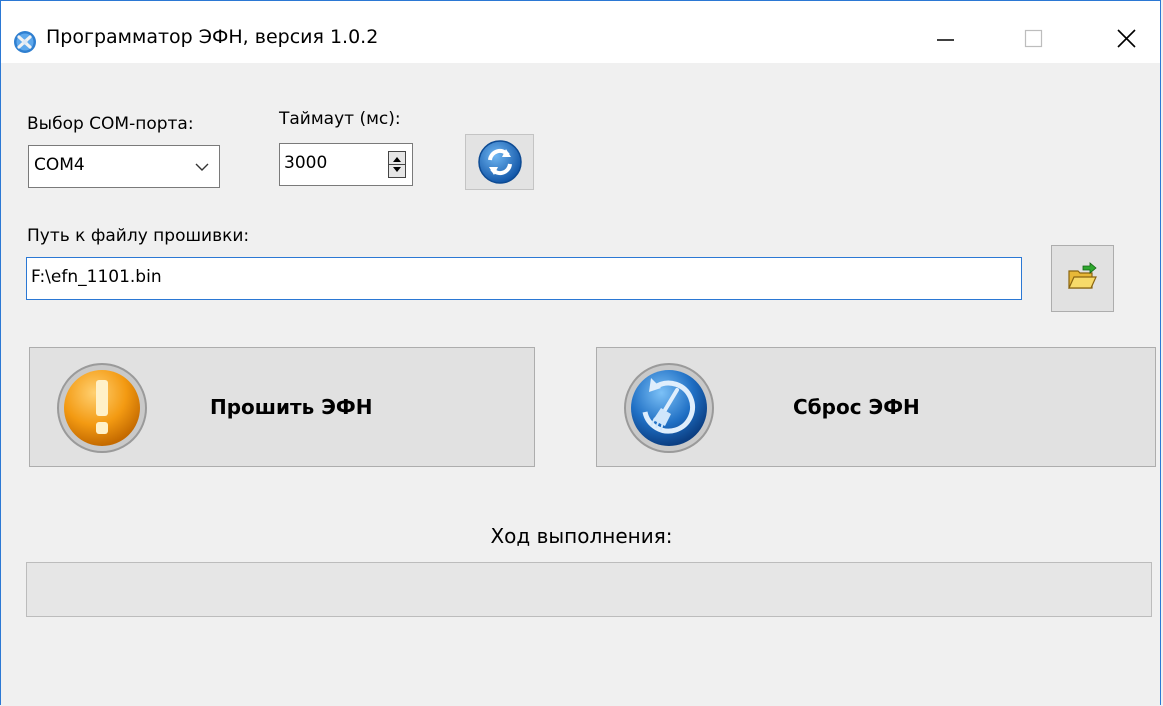  Describe the element at coordinates (202, 167) in the screenshot. I see `chevron-down-icon` at that location.